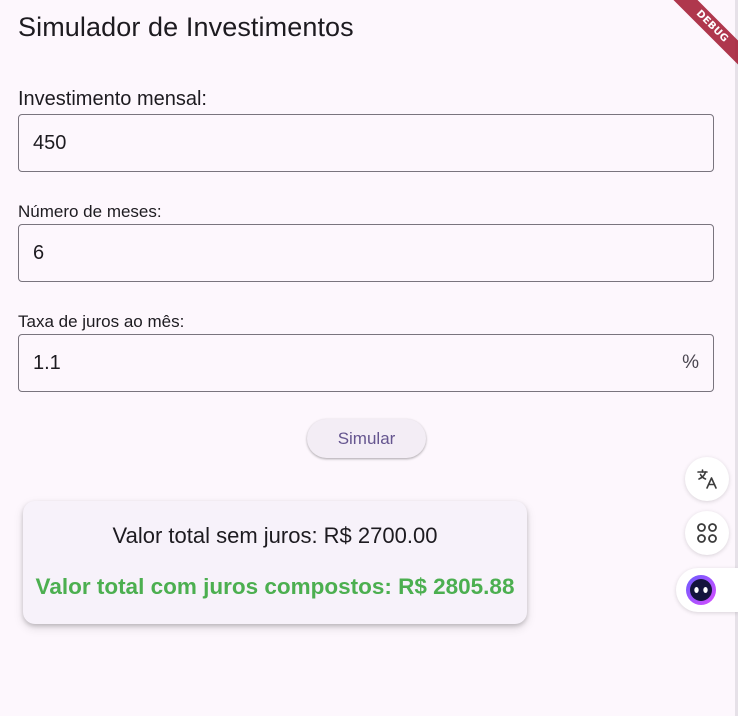 This screenshot has width=738, height=716. I want to click on assistant-icon, so click(701, 590).